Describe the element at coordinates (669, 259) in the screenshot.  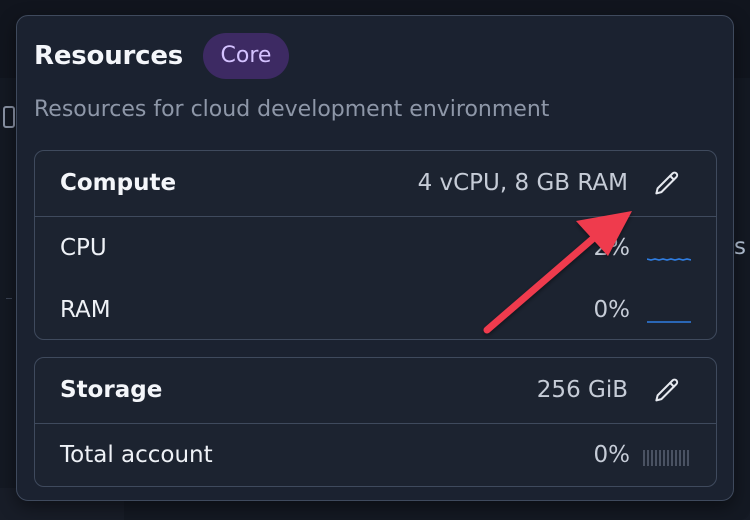
I see `cpu-sparkline` at that location.